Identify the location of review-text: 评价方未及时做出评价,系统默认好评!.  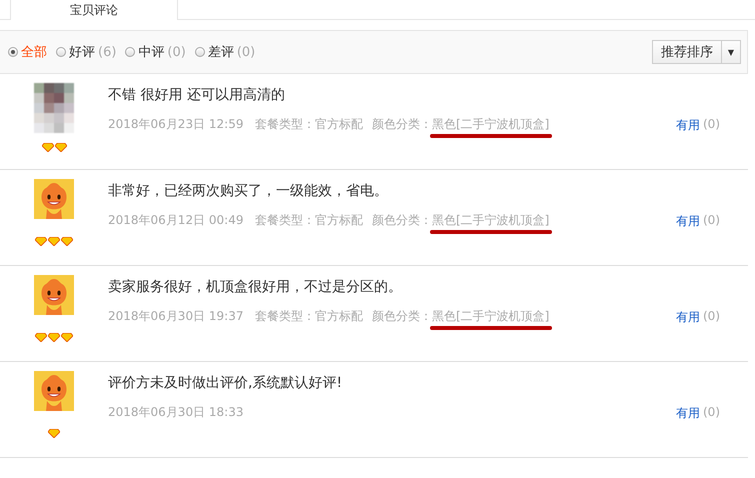
(226, 383).